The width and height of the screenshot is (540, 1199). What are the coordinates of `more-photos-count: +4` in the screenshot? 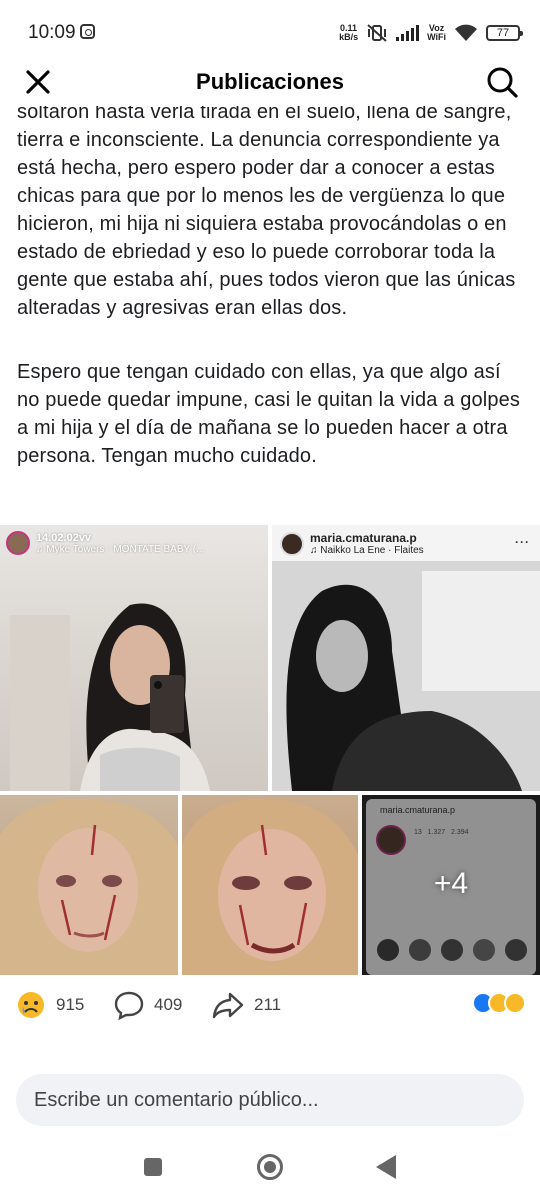 It's located at (451, 883).